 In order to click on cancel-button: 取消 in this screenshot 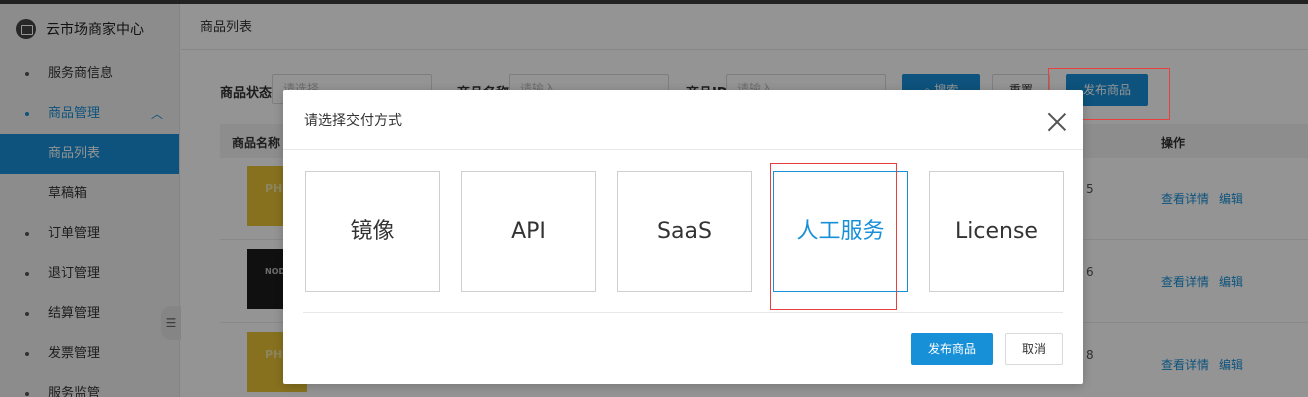, I will do `click(1034, 349)`.